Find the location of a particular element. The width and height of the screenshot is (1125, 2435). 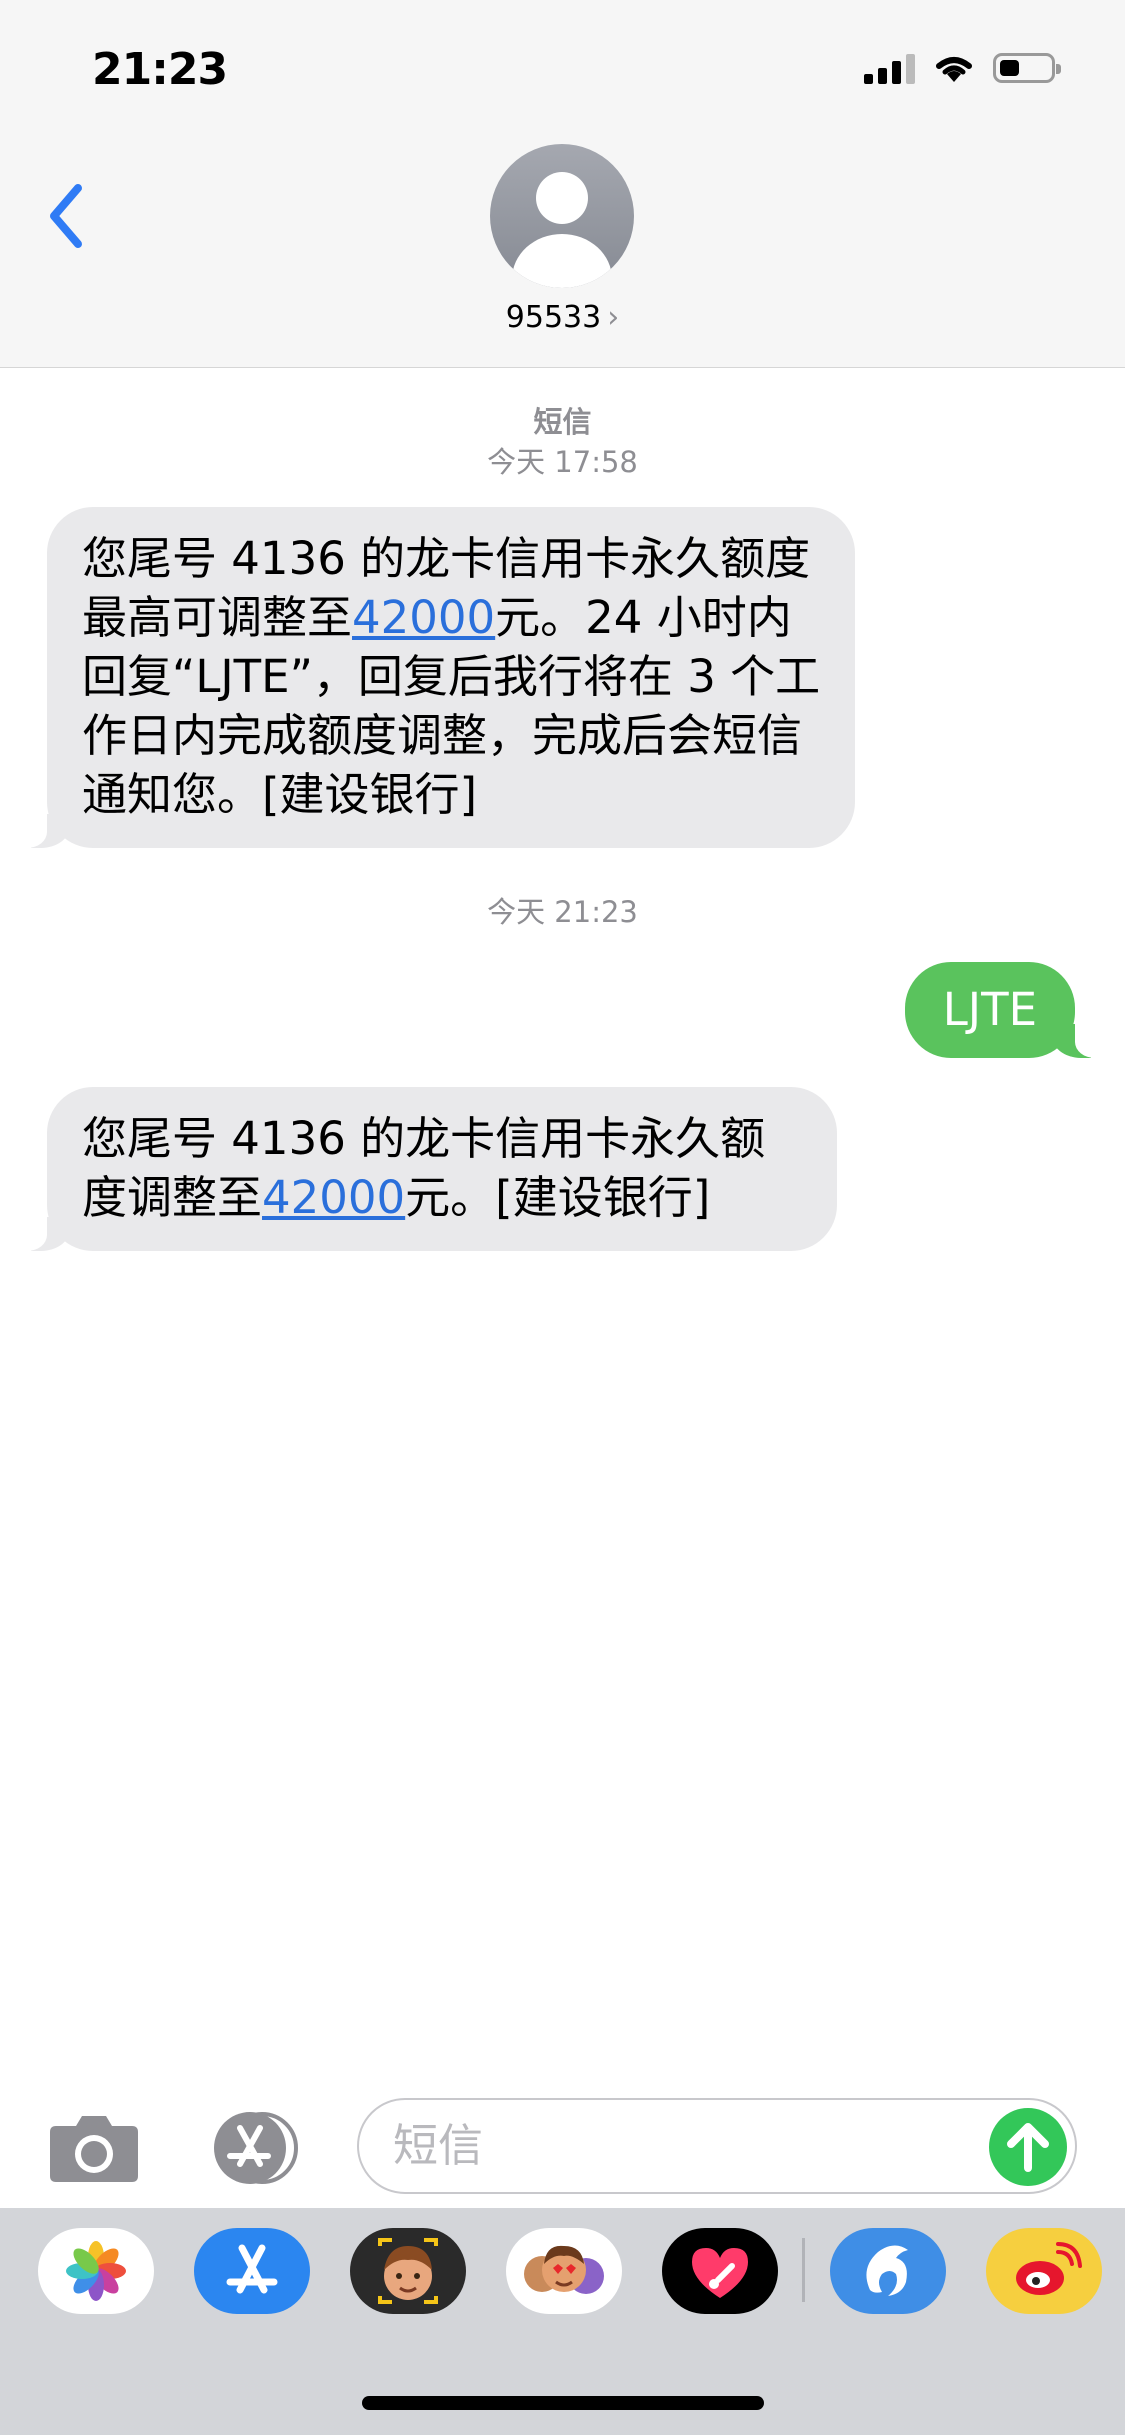

sent-message-bubble: LJTE is located at coordinates (1003, 1010).